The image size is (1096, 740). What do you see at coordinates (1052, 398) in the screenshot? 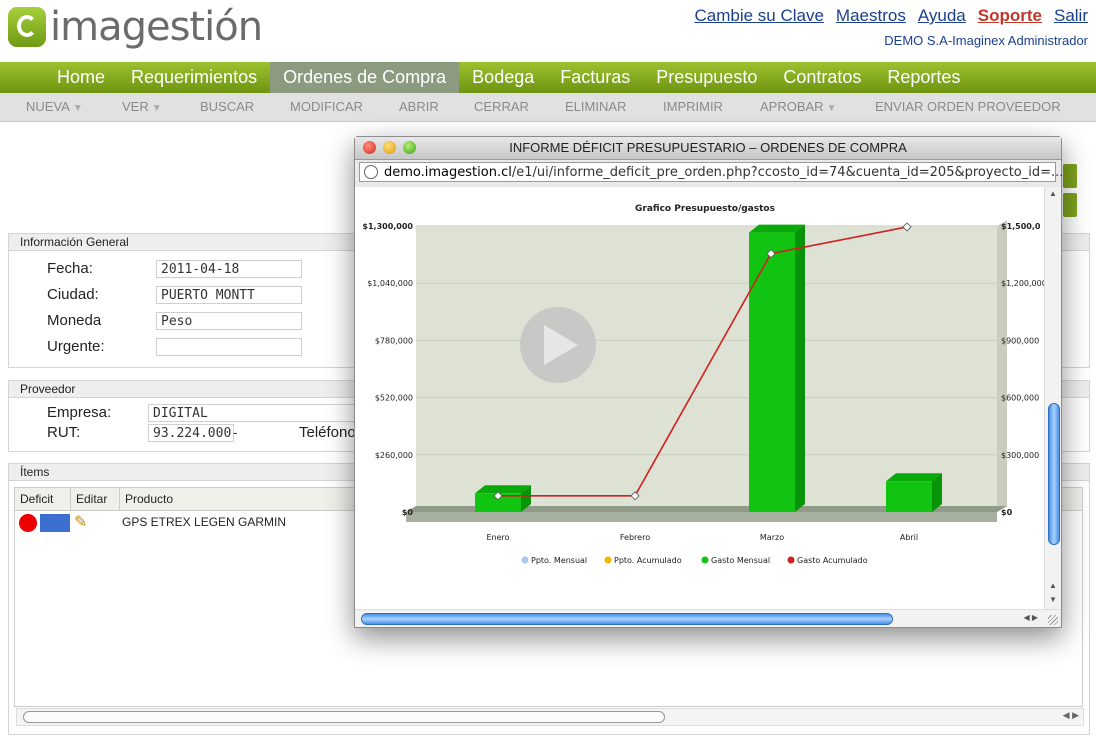
I see `popup-vertical-scrollbar: ▲ ▲ ▼` at bounding box center [1052, 398].